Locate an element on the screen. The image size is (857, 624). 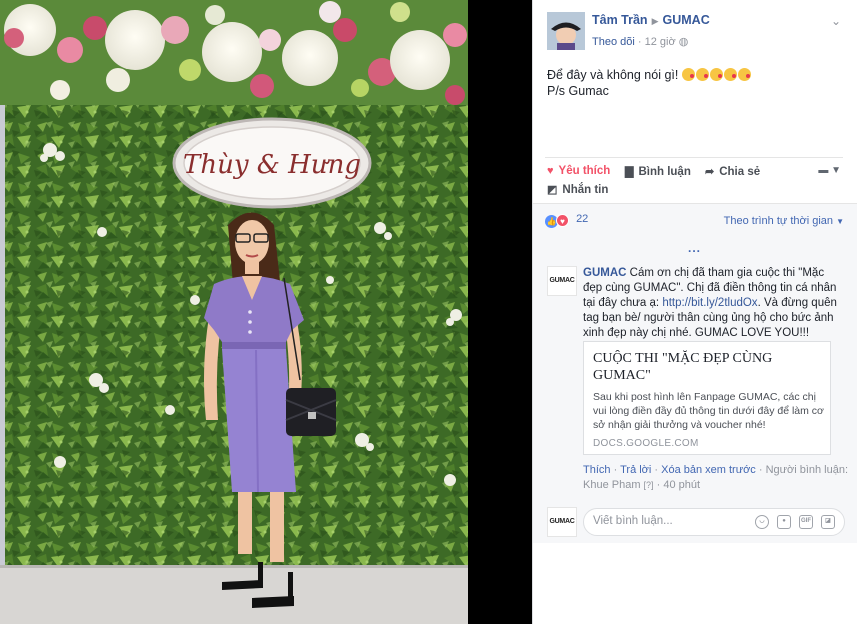
post-message: Để đây và không nói gì! P/s Gumac is located at coordinates (694, 83).